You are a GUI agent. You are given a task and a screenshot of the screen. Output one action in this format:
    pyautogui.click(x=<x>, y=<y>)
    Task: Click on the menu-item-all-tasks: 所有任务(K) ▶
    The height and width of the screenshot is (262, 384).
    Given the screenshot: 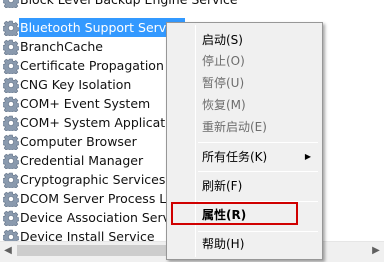 What is the action you would take?
    pyautogui.click(x=244, y=157)
    